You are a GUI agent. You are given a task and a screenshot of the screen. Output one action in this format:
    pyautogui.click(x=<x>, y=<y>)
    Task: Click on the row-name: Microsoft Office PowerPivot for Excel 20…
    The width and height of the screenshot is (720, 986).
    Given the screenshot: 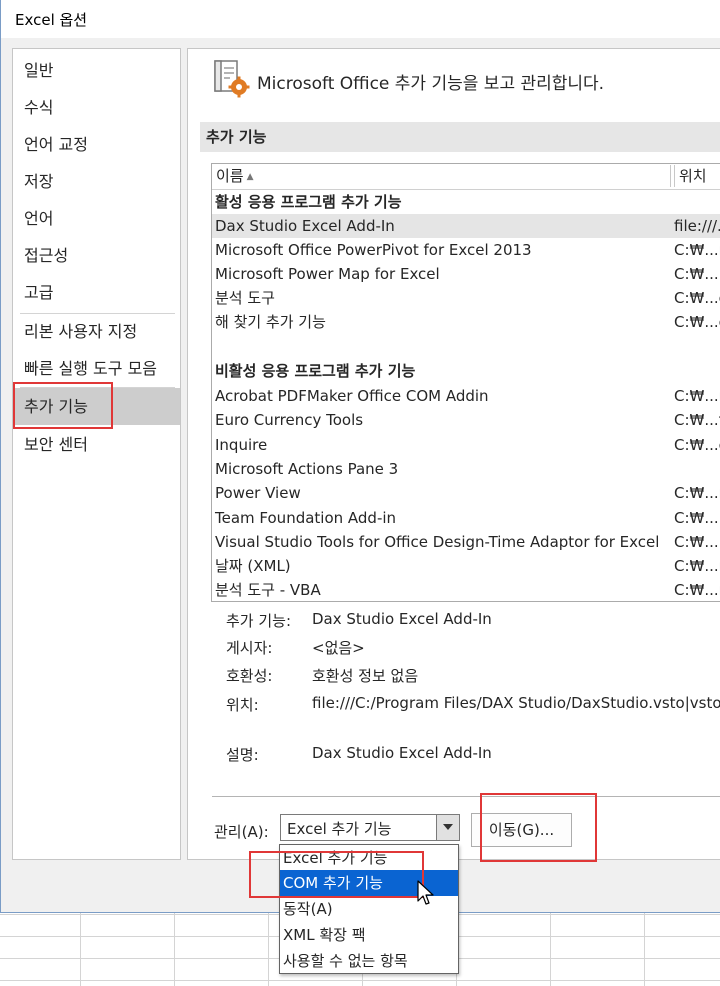 What is the action you would take?
    pyautogui.click(x=373, y=250)
    